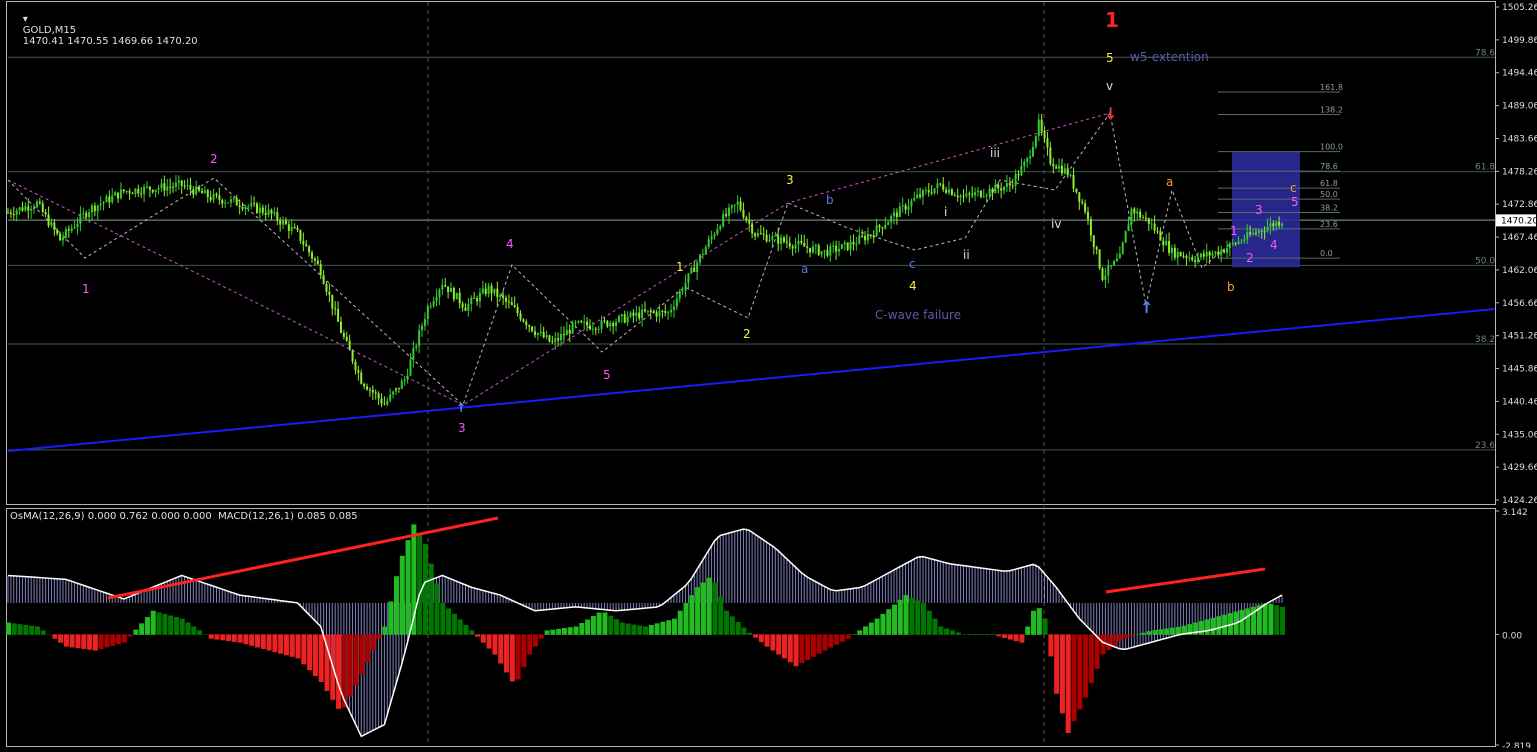 The width and height of the screenshot is (1537, 752). Describe the element at coordinates (1274, 245) in the screenshot. I see `wave-label: 4` at that location.